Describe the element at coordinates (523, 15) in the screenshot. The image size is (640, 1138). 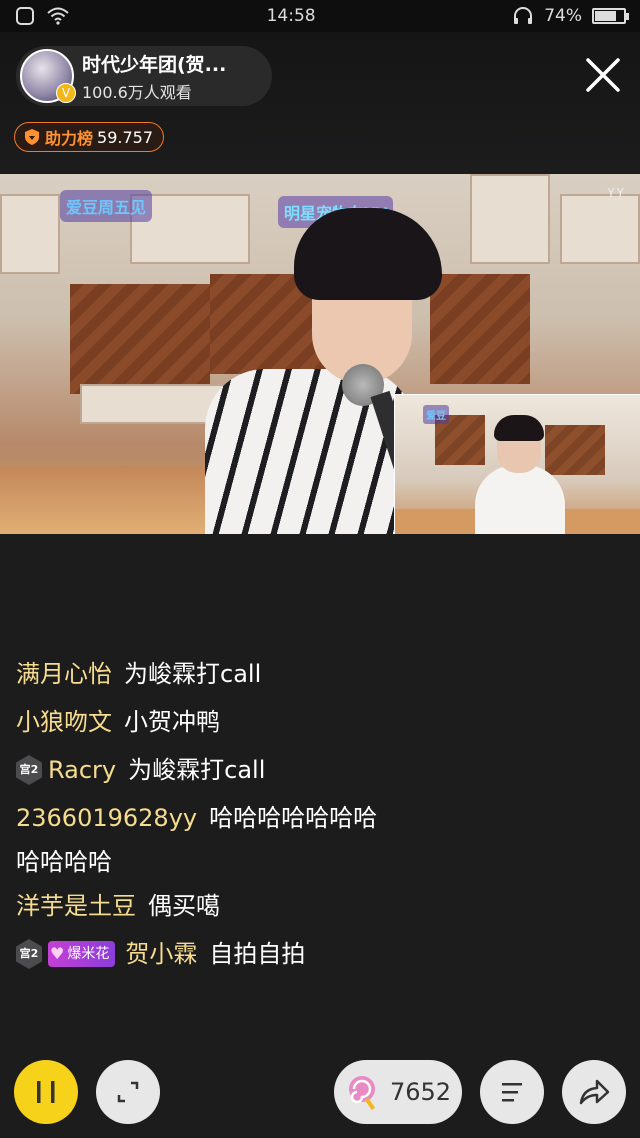
I see `headphones-icon` at that location.